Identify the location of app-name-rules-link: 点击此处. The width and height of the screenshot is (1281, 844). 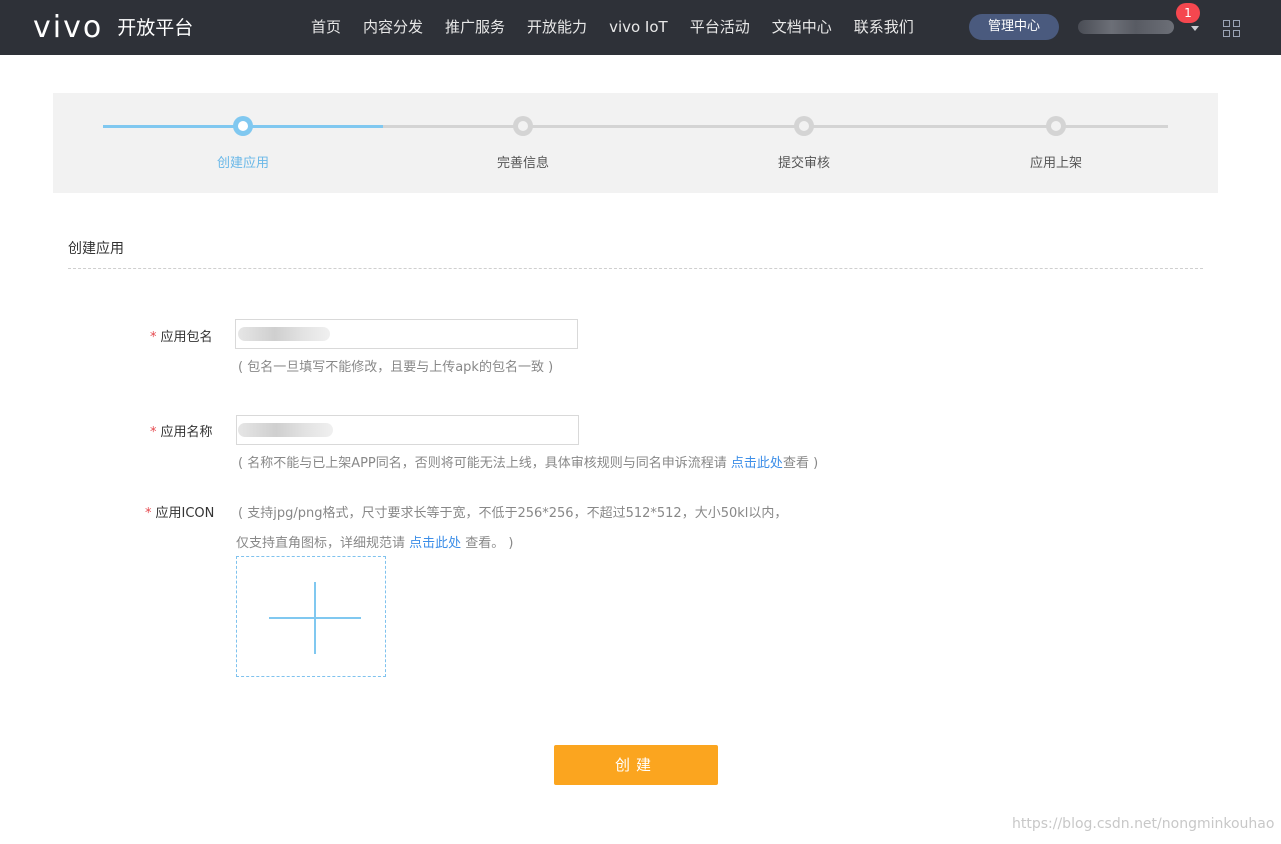
(757, 463).